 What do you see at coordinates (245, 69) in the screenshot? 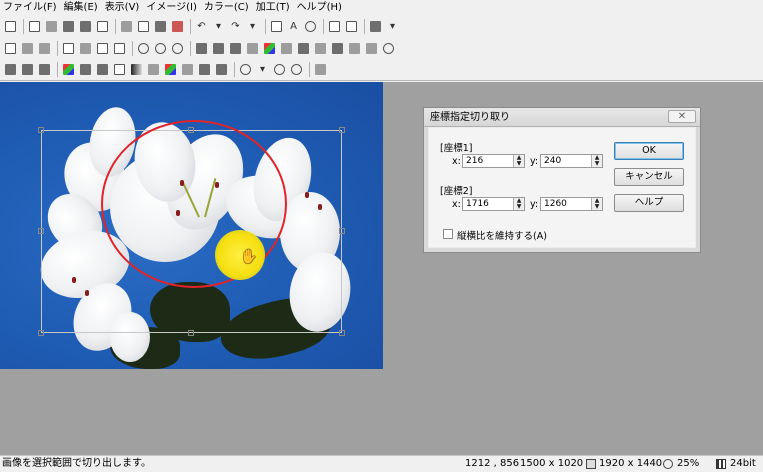
I see `zoom-icon` at bounding box center [245, 69].